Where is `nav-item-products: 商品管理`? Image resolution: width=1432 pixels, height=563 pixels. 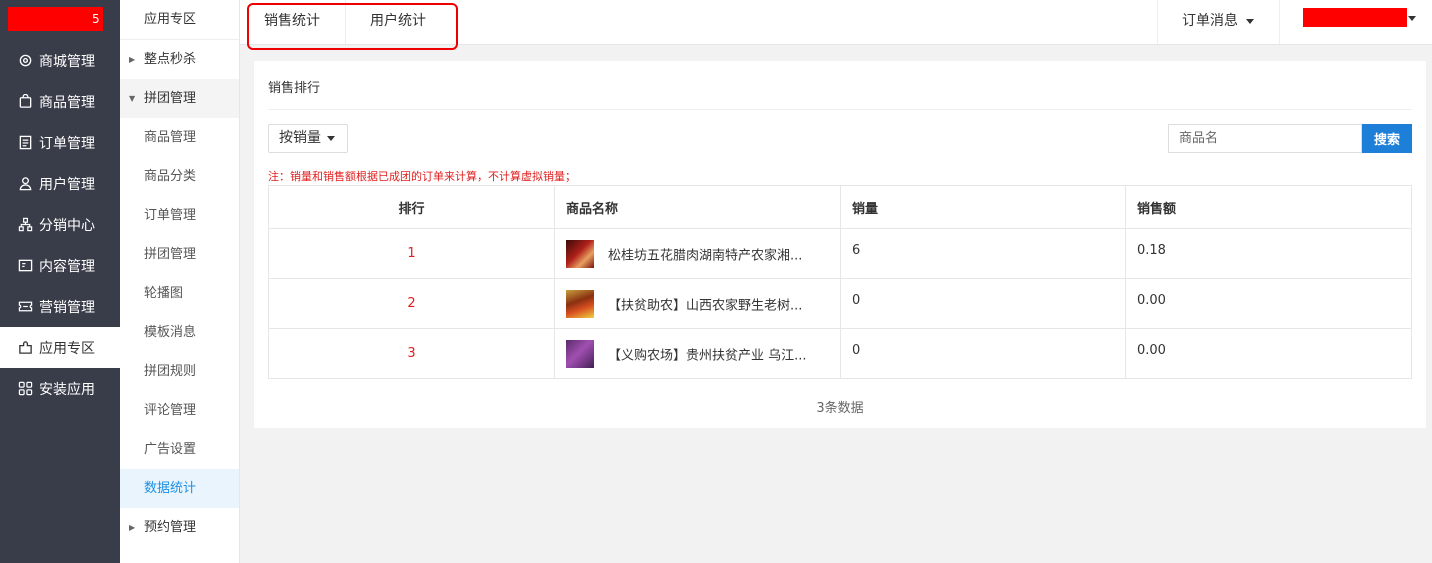 nav-item-products: 商品管理 is located at coordinates (60, 101).